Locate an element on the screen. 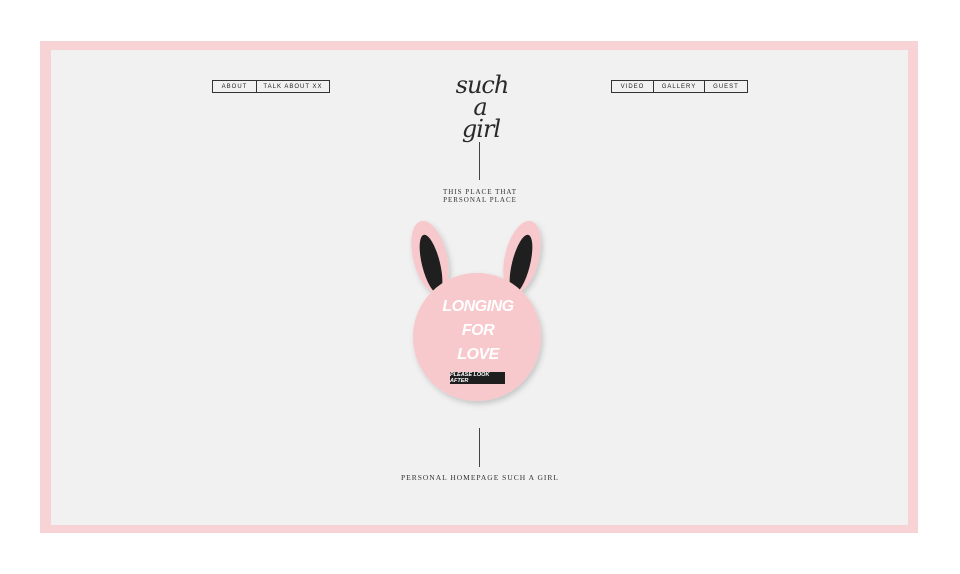 The width and height of the screenshot is (960, 574). badge-line-2: FOR is located at coordinates (478, 330).